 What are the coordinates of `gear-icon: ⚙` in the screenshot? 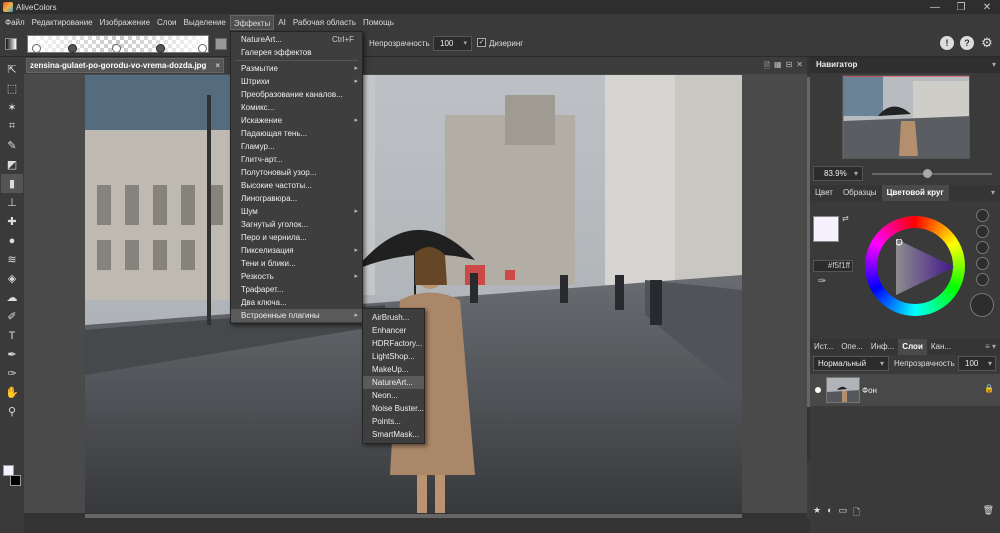 It's located at (987, 43).